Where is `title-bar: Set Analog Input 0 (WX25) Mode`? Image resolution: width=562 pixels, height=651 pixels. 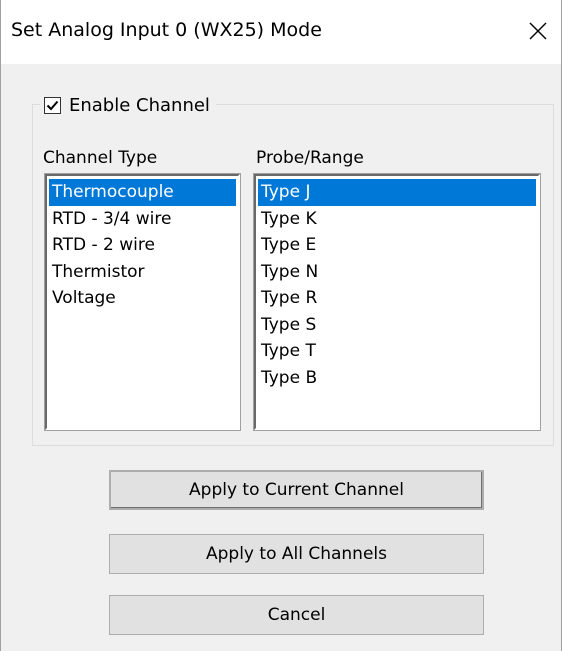
title-bar: Set Analog Input 0 (WX25) Mode is located at coordinates (281, 32).